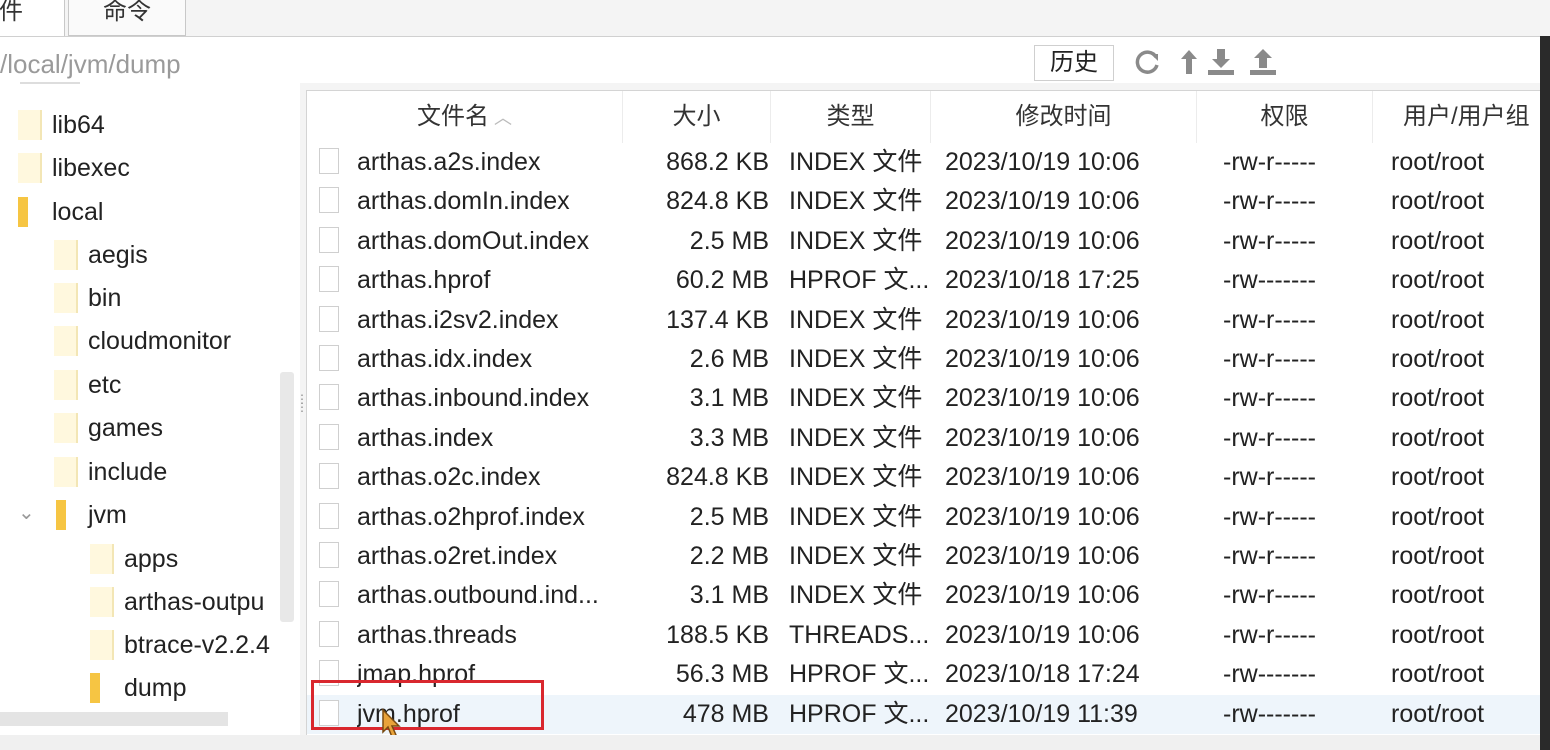  Describe the element at coordinates (452, 116) in the screenshot. I see `column-header-label: 文件名` at that location.